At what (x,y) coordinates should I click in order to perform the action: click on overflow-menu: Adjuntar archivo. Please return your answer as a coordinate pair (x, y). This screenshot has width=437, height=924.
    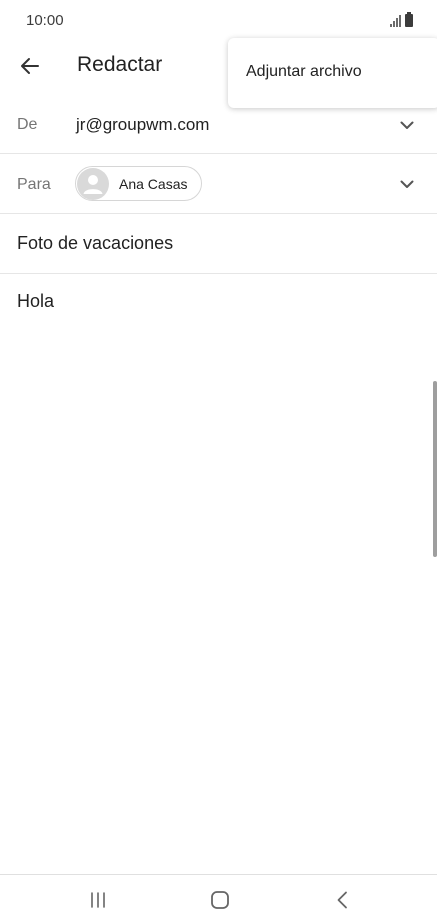
    Looking at the image, I should click on (332, 73).